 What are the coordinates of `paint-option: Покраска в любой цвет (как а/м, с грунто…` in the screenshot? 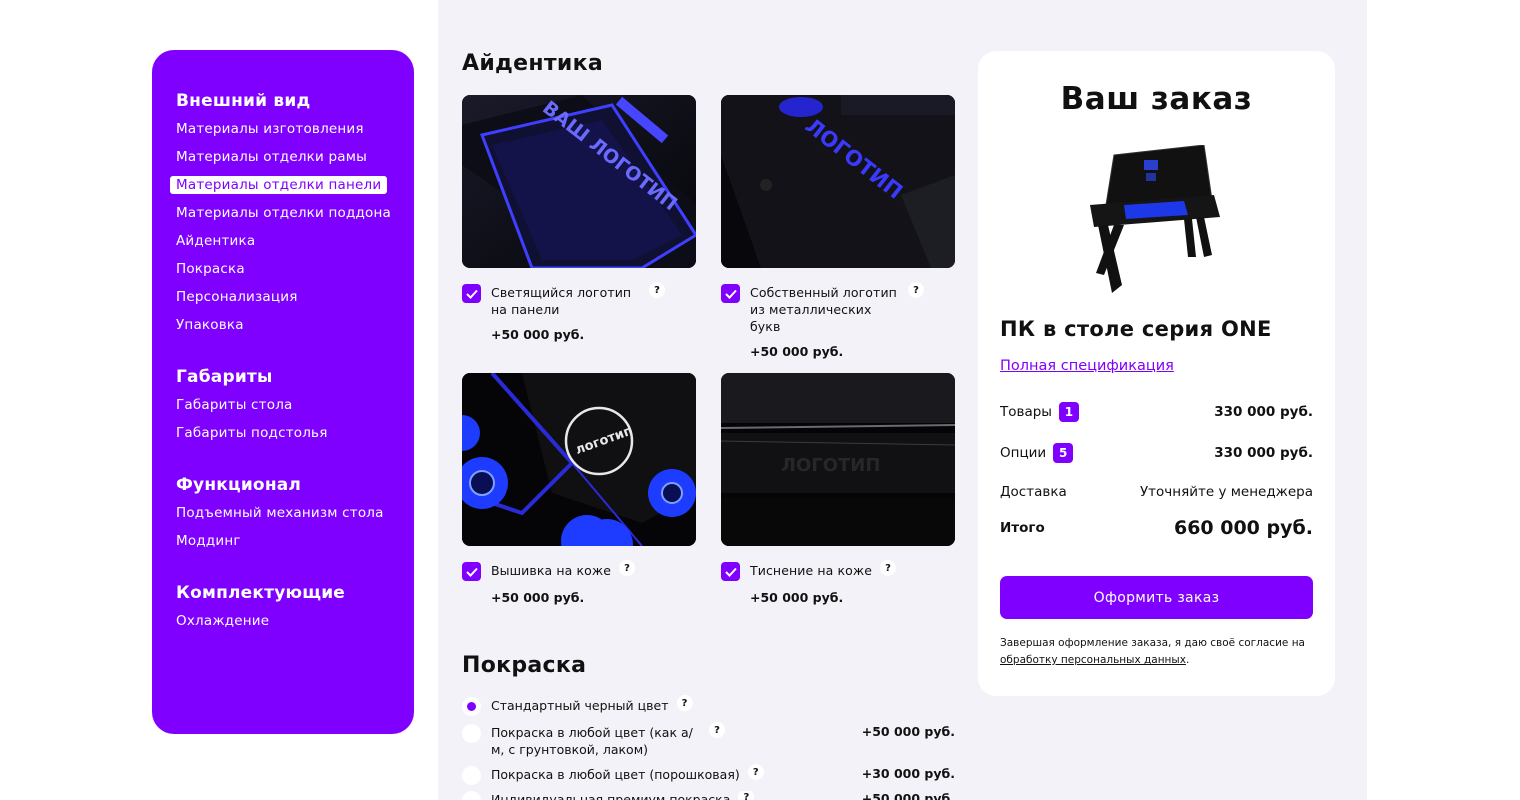 It's located at (708, 740).